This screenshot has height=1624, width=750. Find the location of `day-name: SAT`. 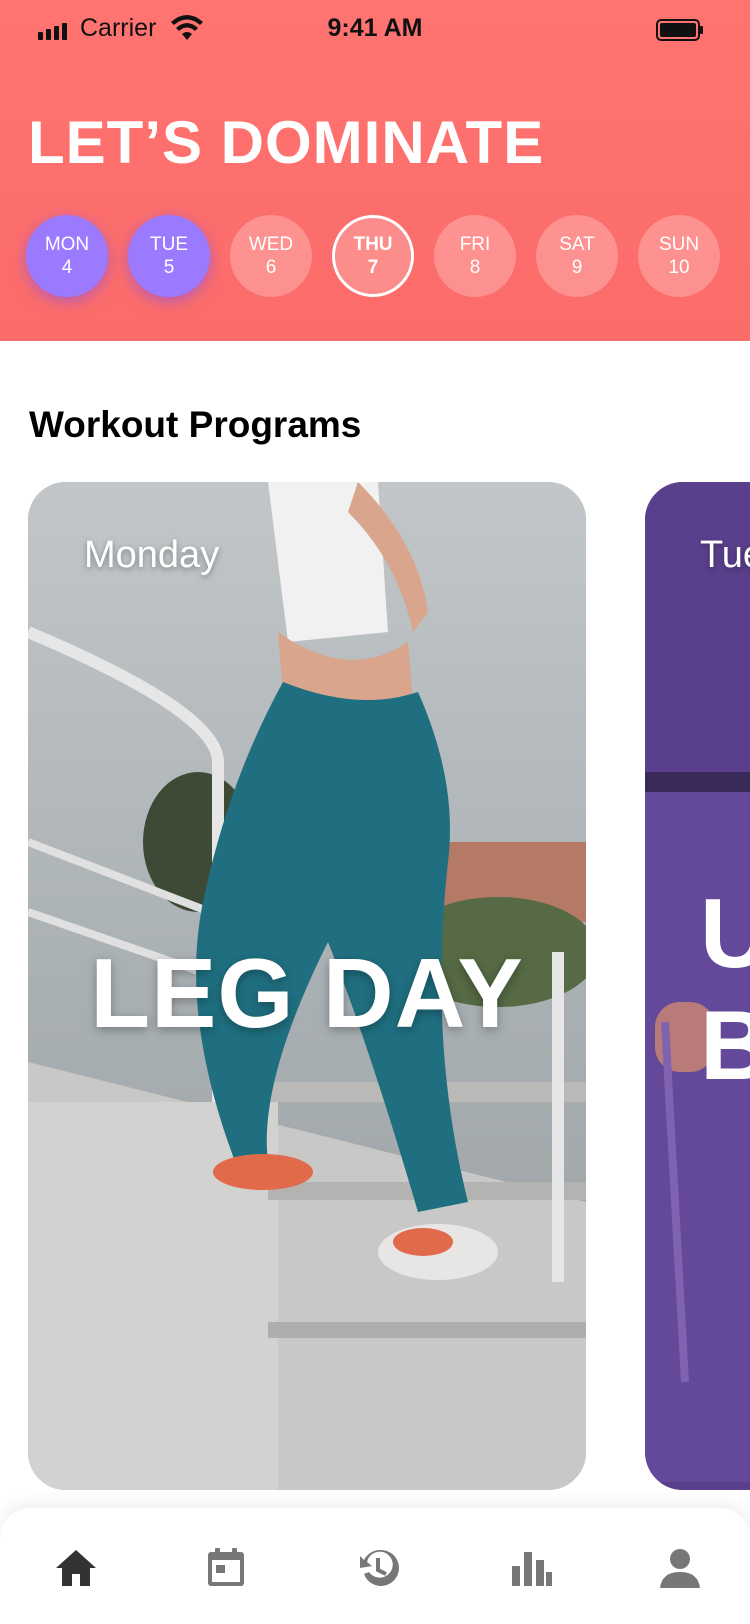

day-name: SAT is located at coordinates (577, 244).